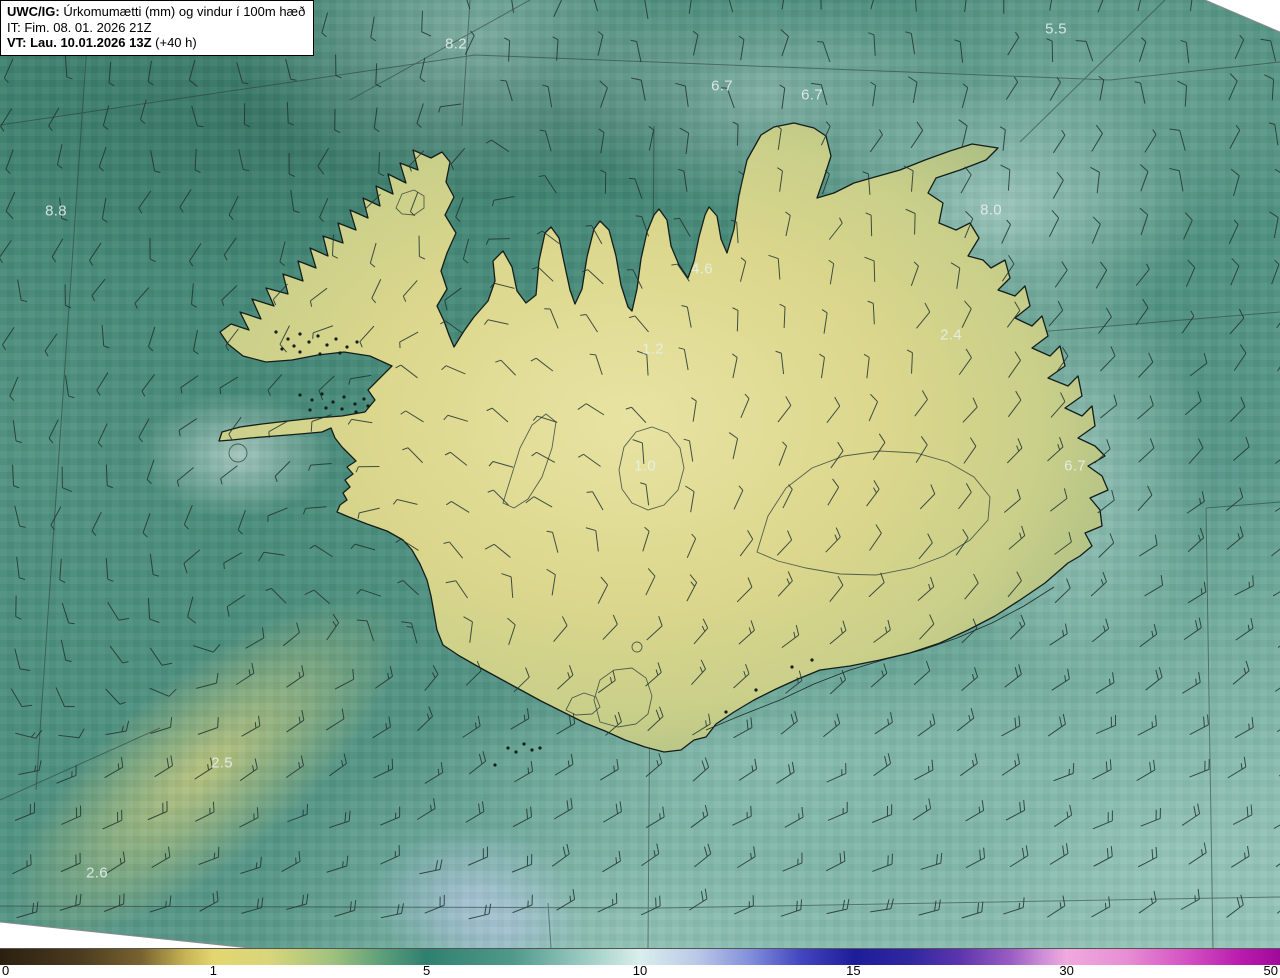 The height and width of the screenshot is (978, 1280). I want to click on colorbar-tick: 1, so click(213, 970).